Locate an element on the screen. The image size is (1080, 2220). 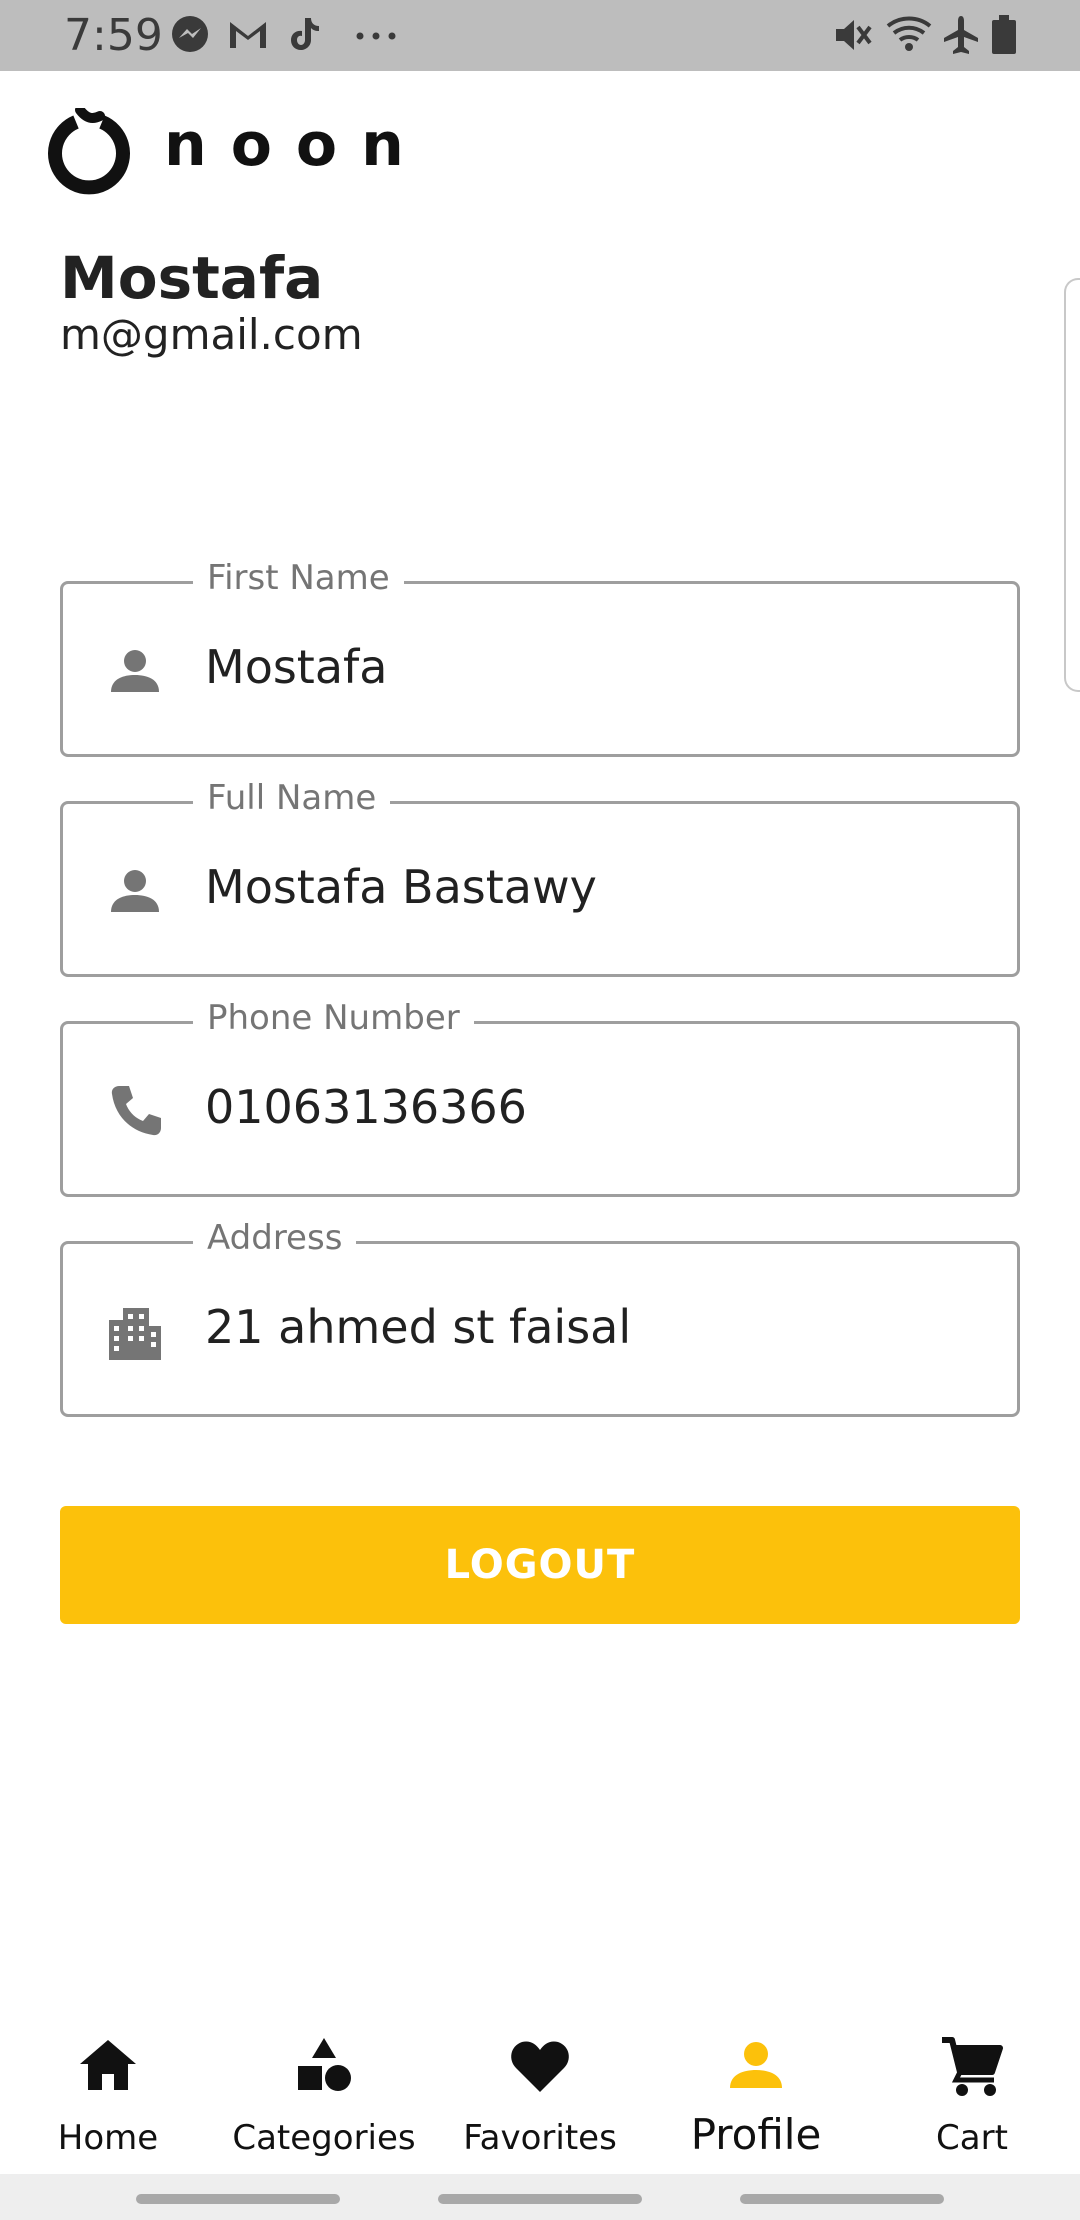
full-name-field: Full Name Mostafa Bastawy is located at coordinates (540, 877).